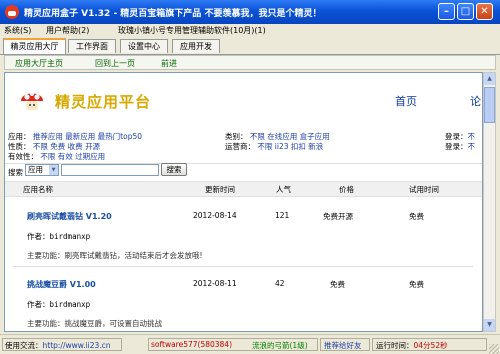  Describe the element at coordinates (75, 146) in the screenshot. I see `filter-paid: 收费` at that location.